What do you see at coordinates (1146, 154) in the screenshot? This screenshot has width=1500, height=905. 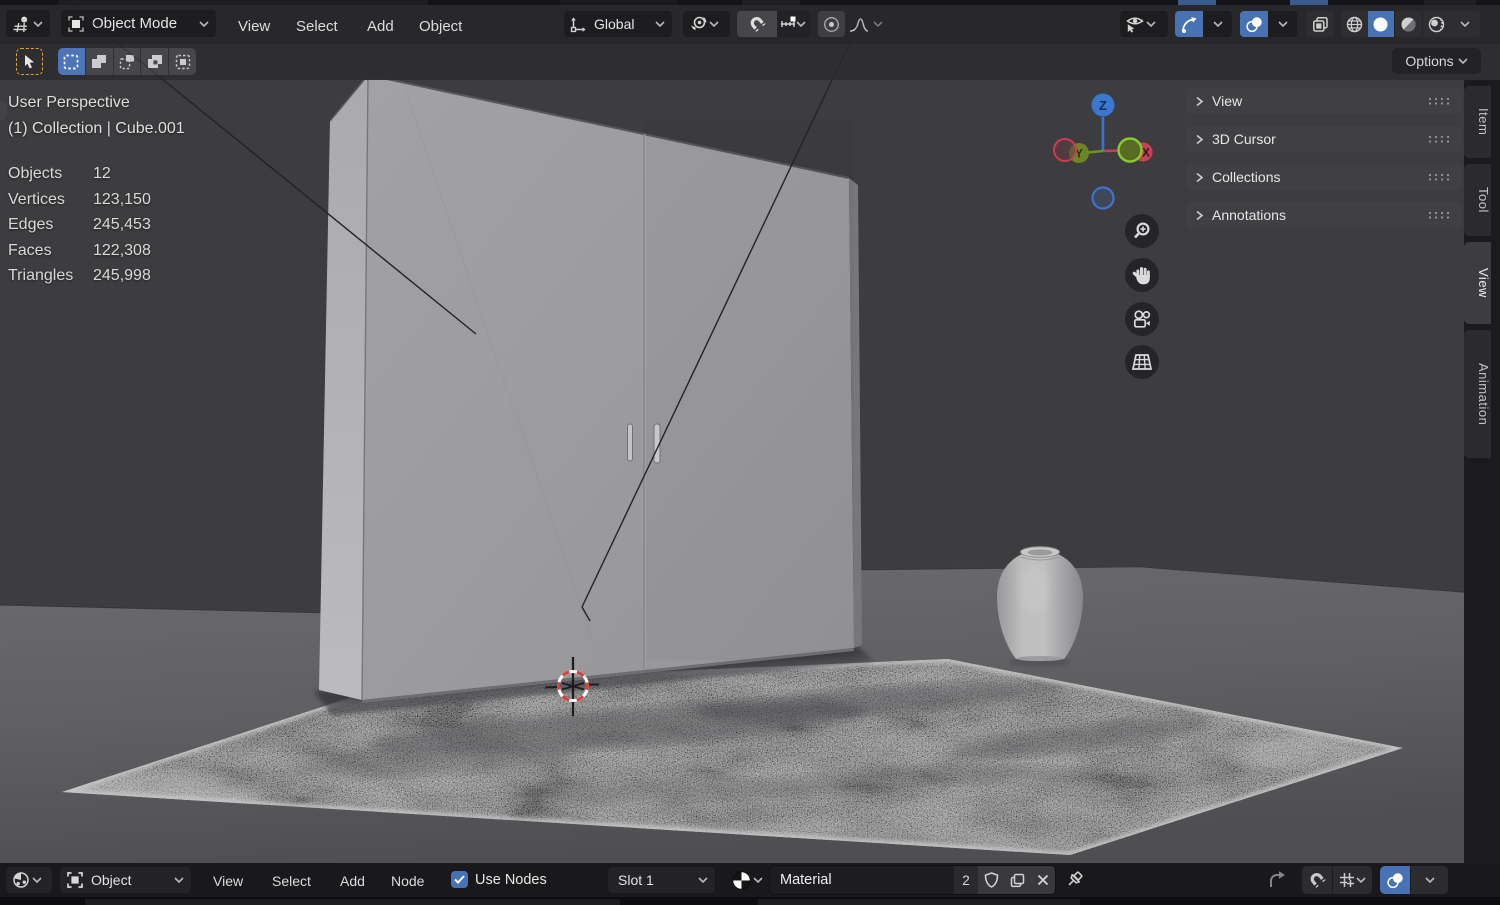 I see `svg-text: X` at bounding box center [1146, 154].